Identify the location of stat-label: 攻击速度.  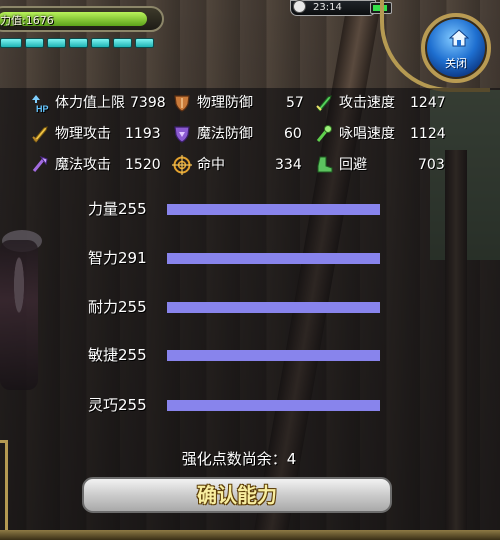
(367, 103).